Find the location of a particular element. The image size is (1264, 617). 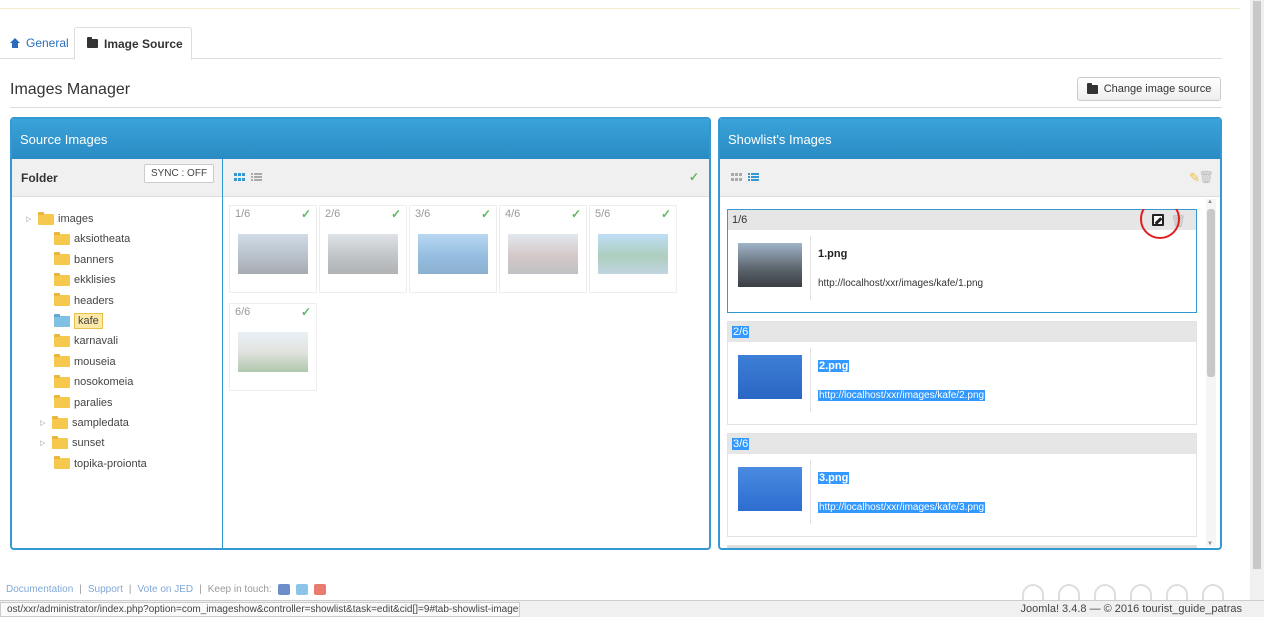

change-image-source-button: Change image source is located at coordinates (1149, 89).